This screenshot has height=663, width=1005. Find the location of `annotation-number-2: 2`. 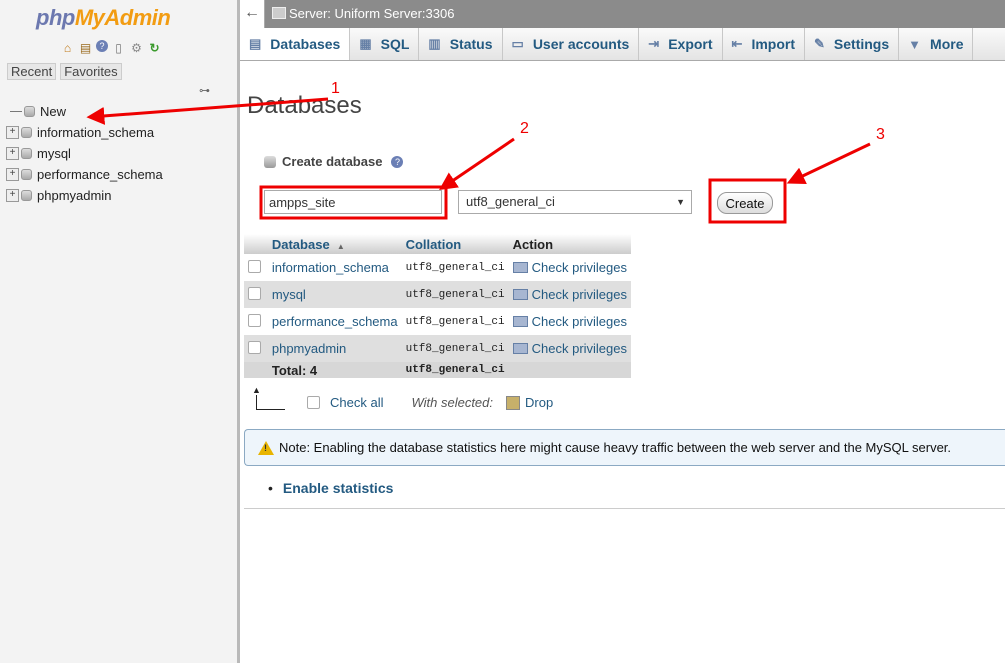

annotation-number-2: 2 is located at coordinates (524, 128).